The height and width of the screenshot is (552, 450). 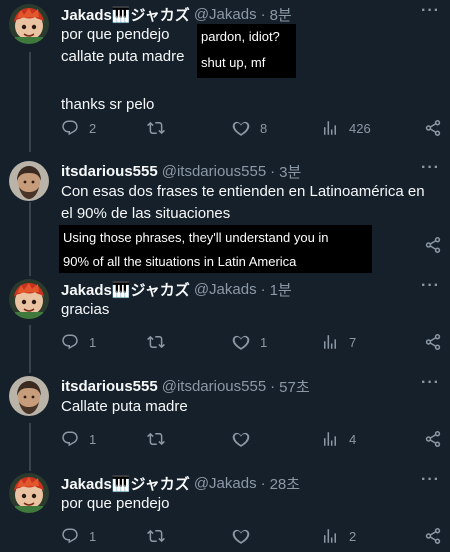 I want to click on views-count: 4, so click(x=353, y=439).